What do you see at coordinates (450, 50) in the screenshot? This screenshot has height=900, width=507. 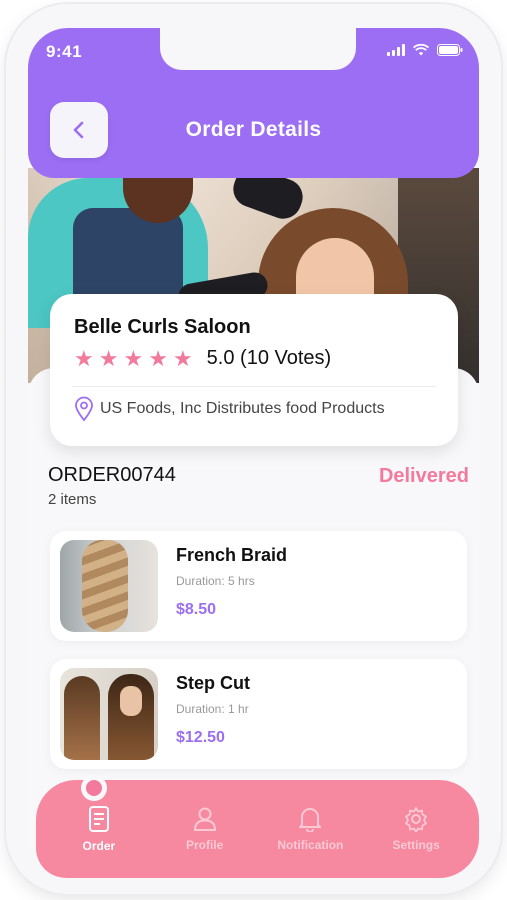 I see `battery-icon` at bounding box center [450, 50].